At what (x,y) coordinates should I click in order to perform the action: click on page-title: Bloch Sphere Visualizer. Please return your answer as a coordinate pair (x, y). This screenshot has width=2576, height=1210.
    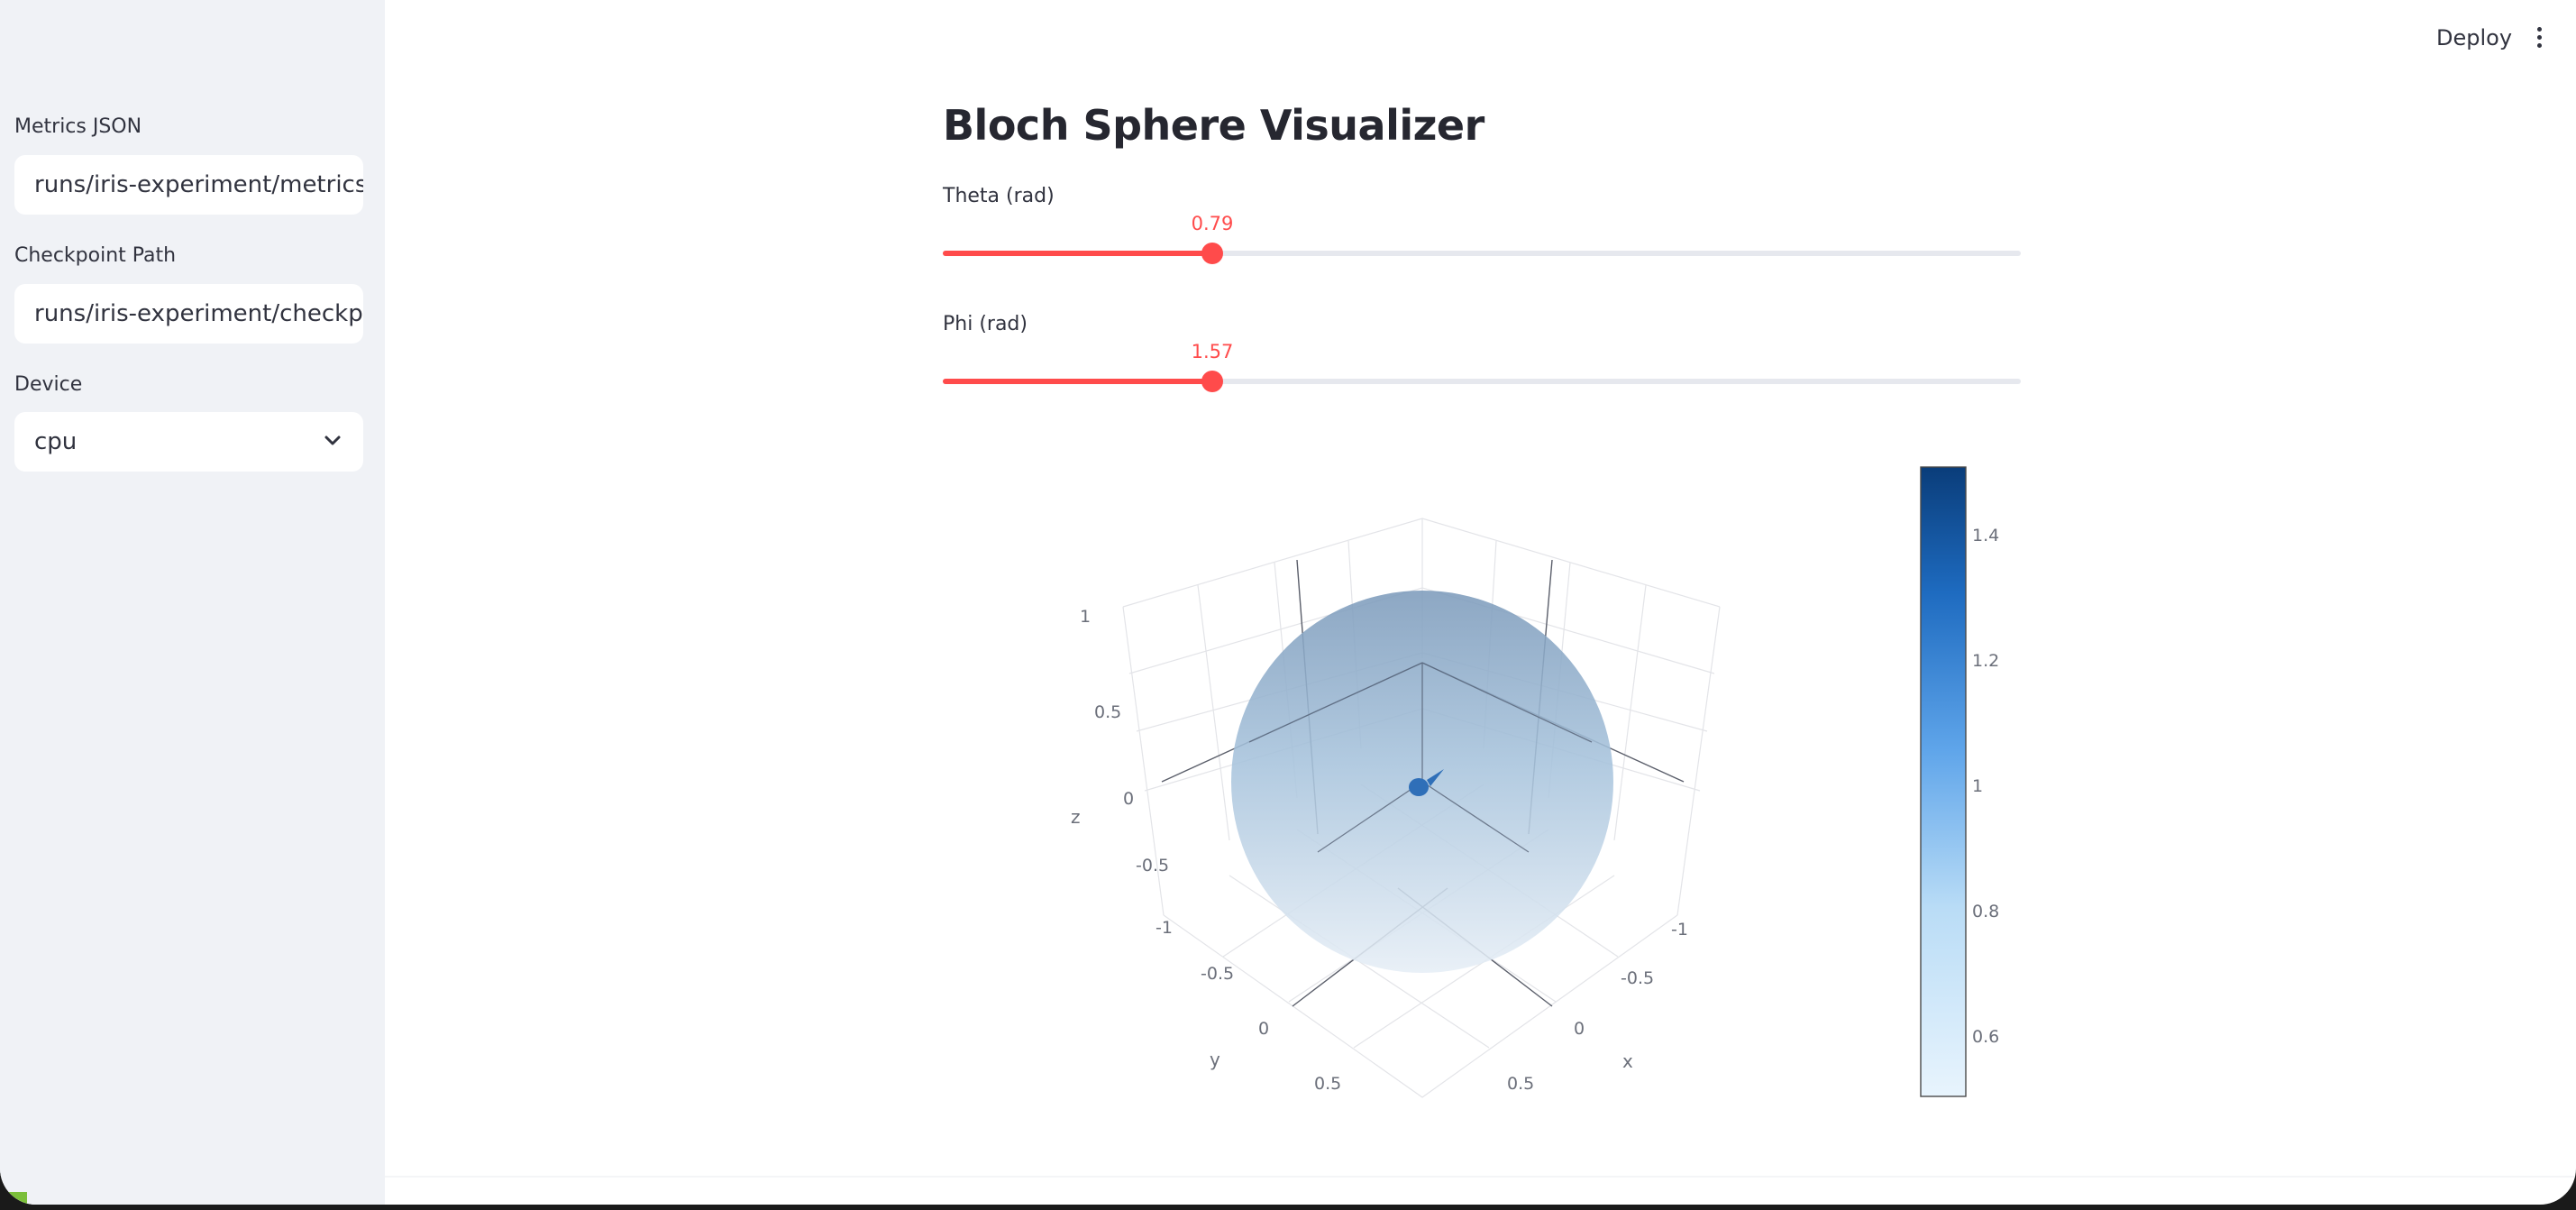
    Looking at the image, I should click on (1213, 125).